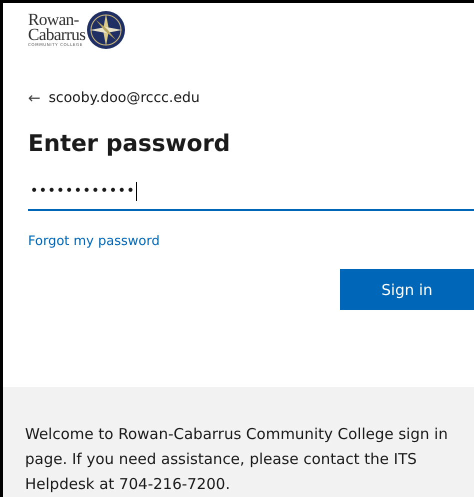 This screenshot has height=497, width=474. What do you see at coordinates (34, 98) in the screenshot?
I see `back-arrow-icon: ←` at bounding box center [34, 98].